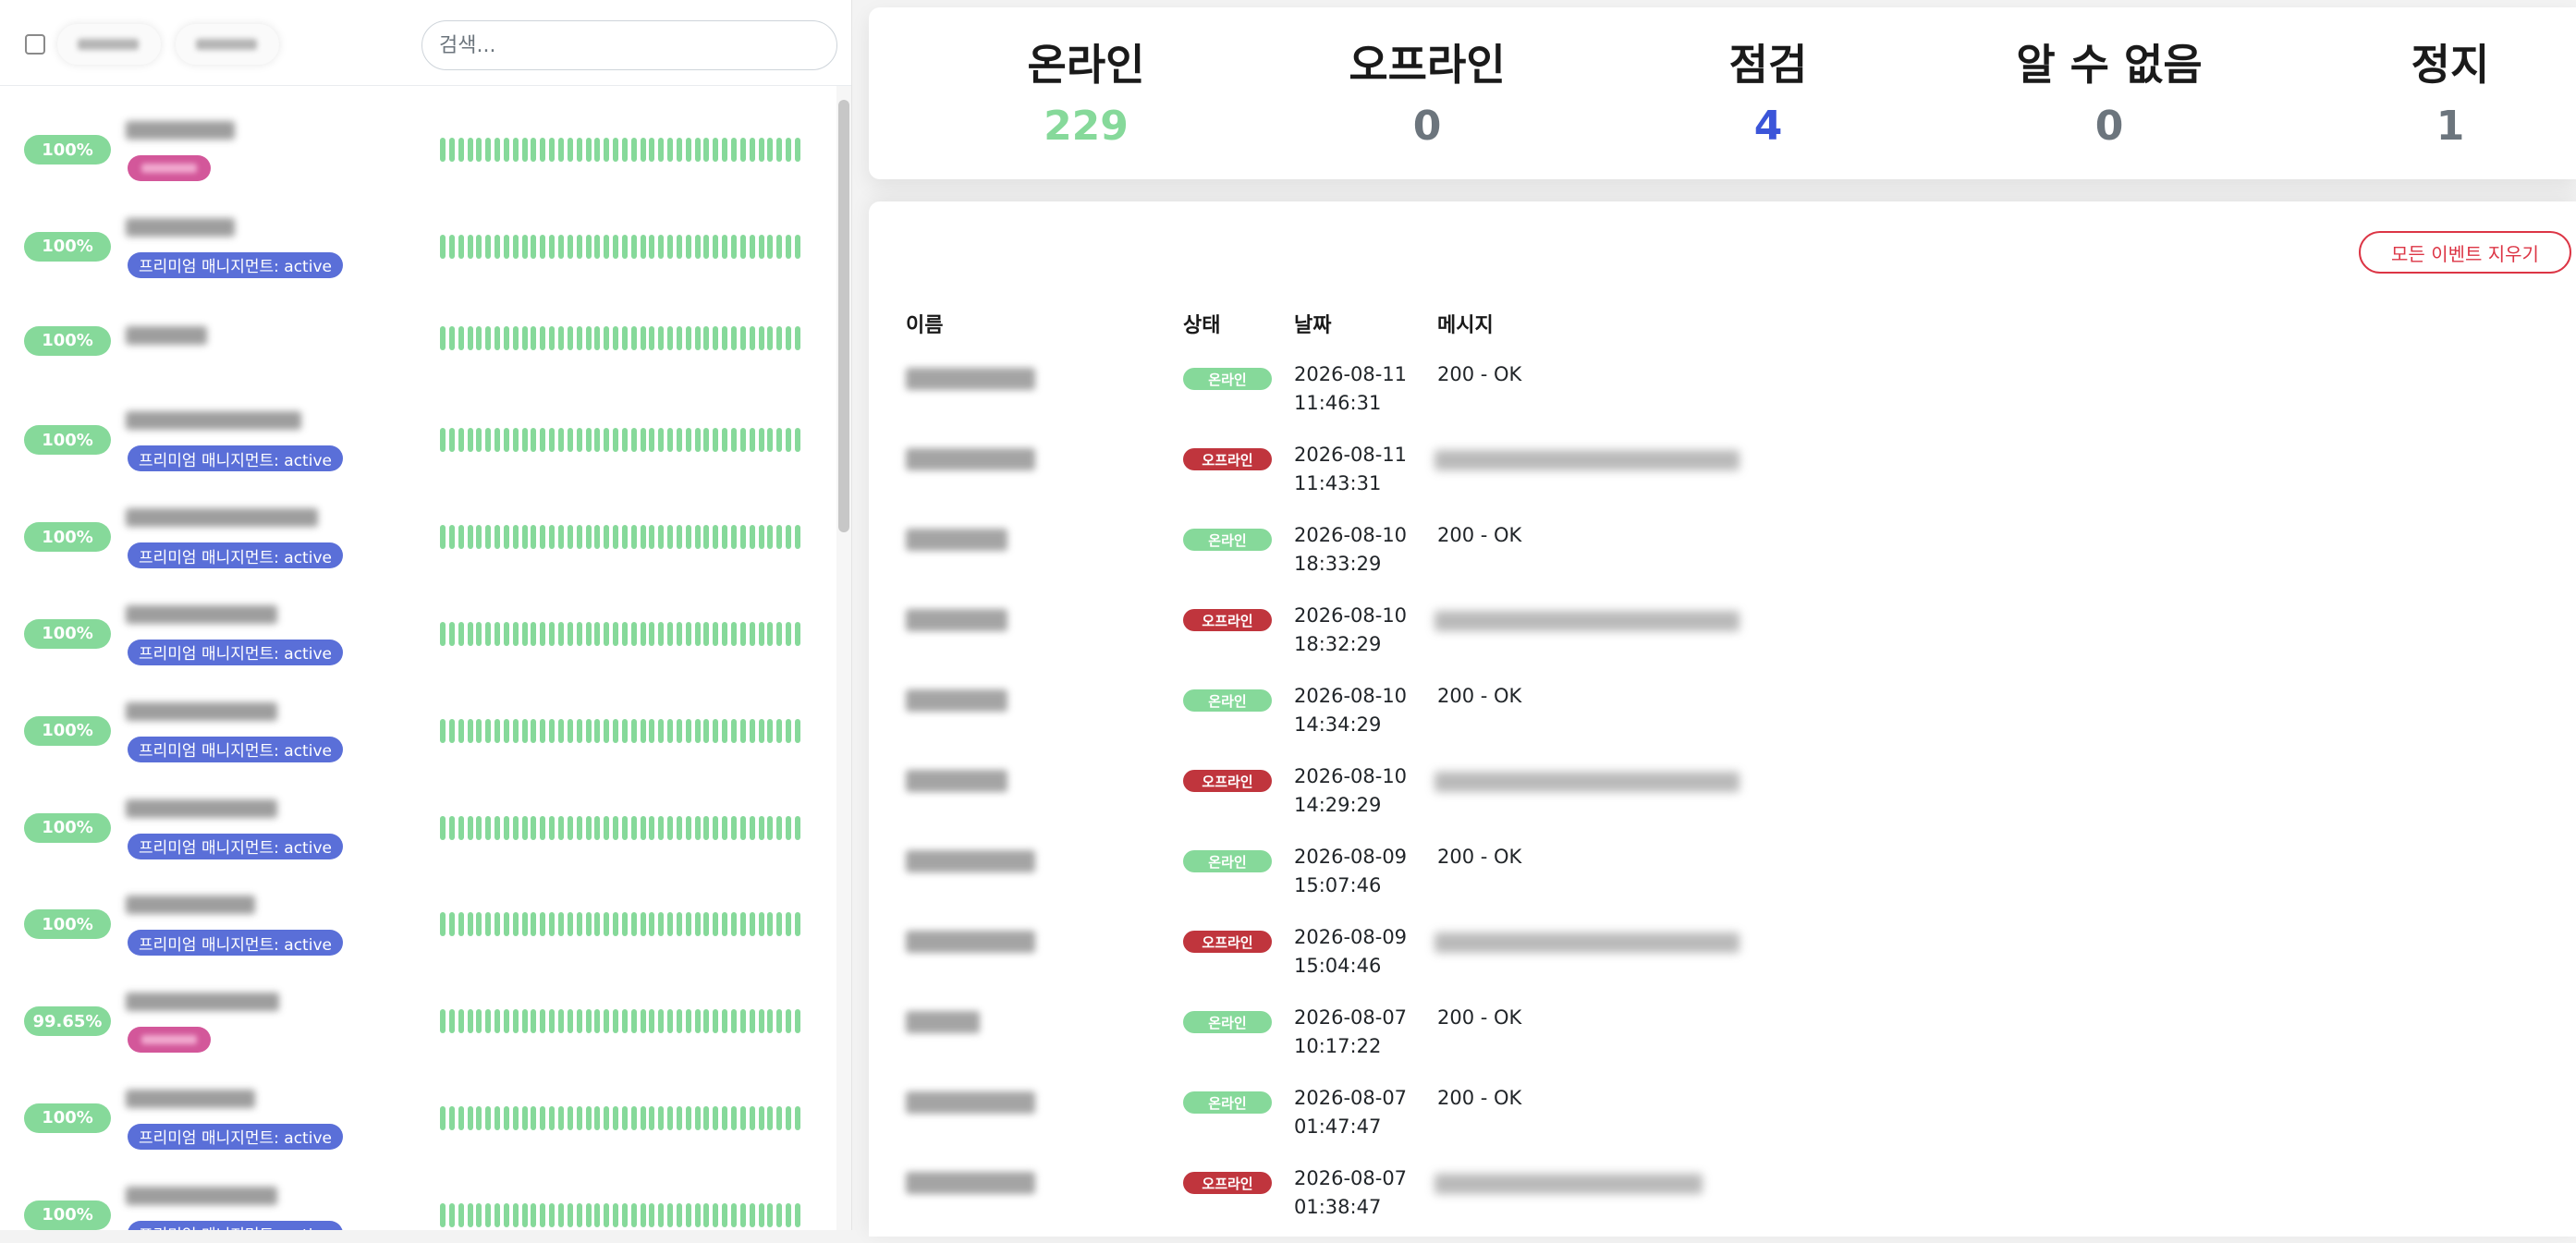 Image resolution: width=2576 pixels, height=1243 pixels. What do you see at coordinates (843, 316) in the screenshot?
I see `scrollbar-thumb` at bounding box center [843, 316].